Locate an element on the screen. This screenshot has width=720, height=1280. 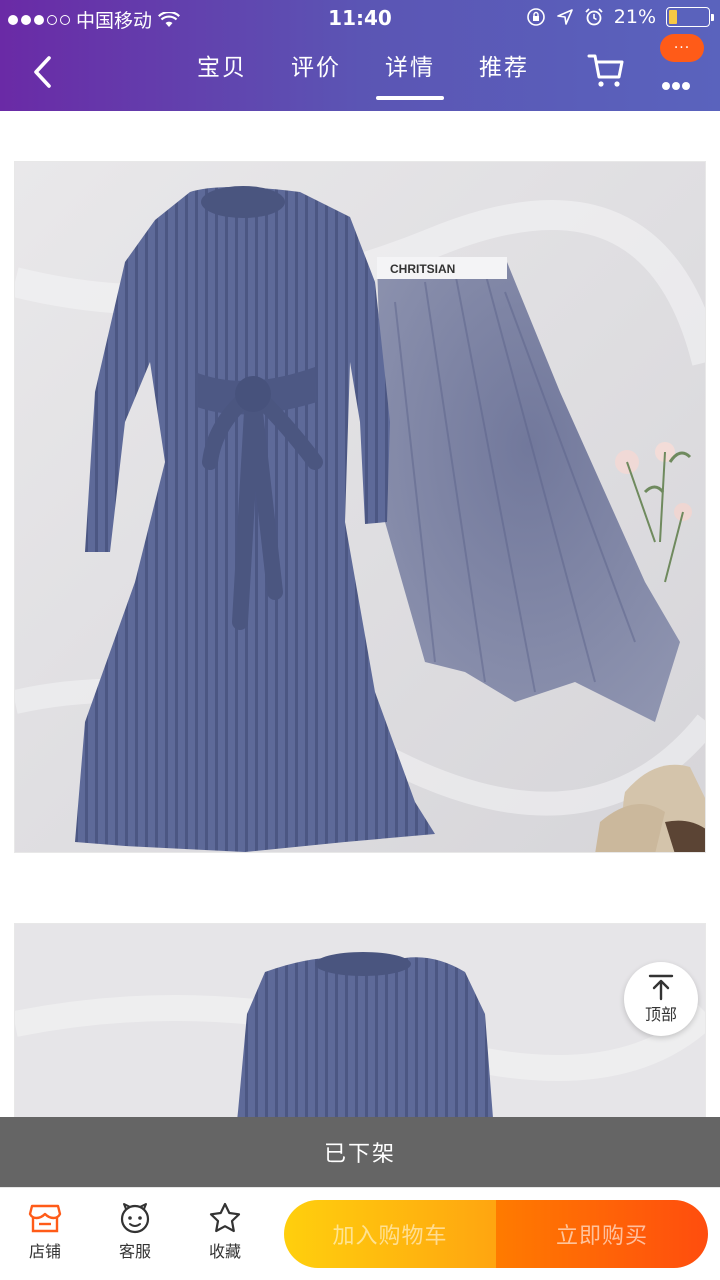
chevron-left-icon is located at coordinates (42, 72).